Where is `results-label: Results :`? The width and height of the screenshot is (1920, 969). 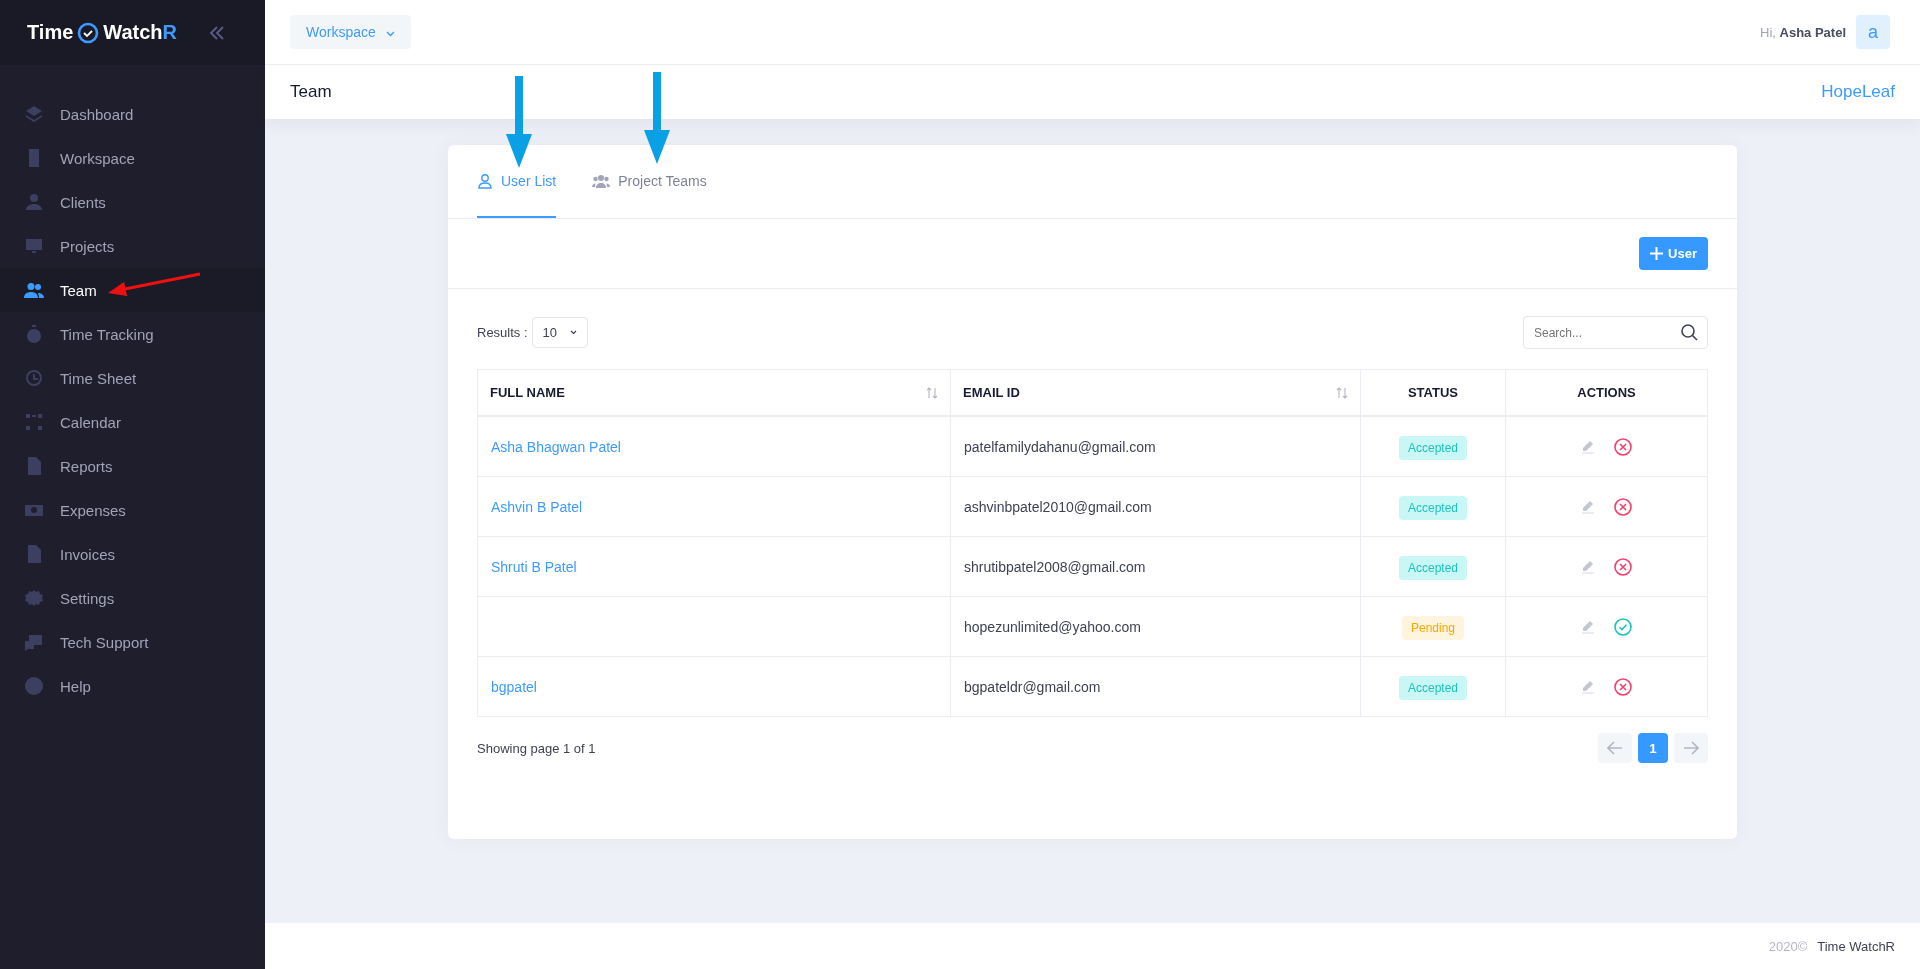 results-label: Results : is located at coordinates (502, 332).